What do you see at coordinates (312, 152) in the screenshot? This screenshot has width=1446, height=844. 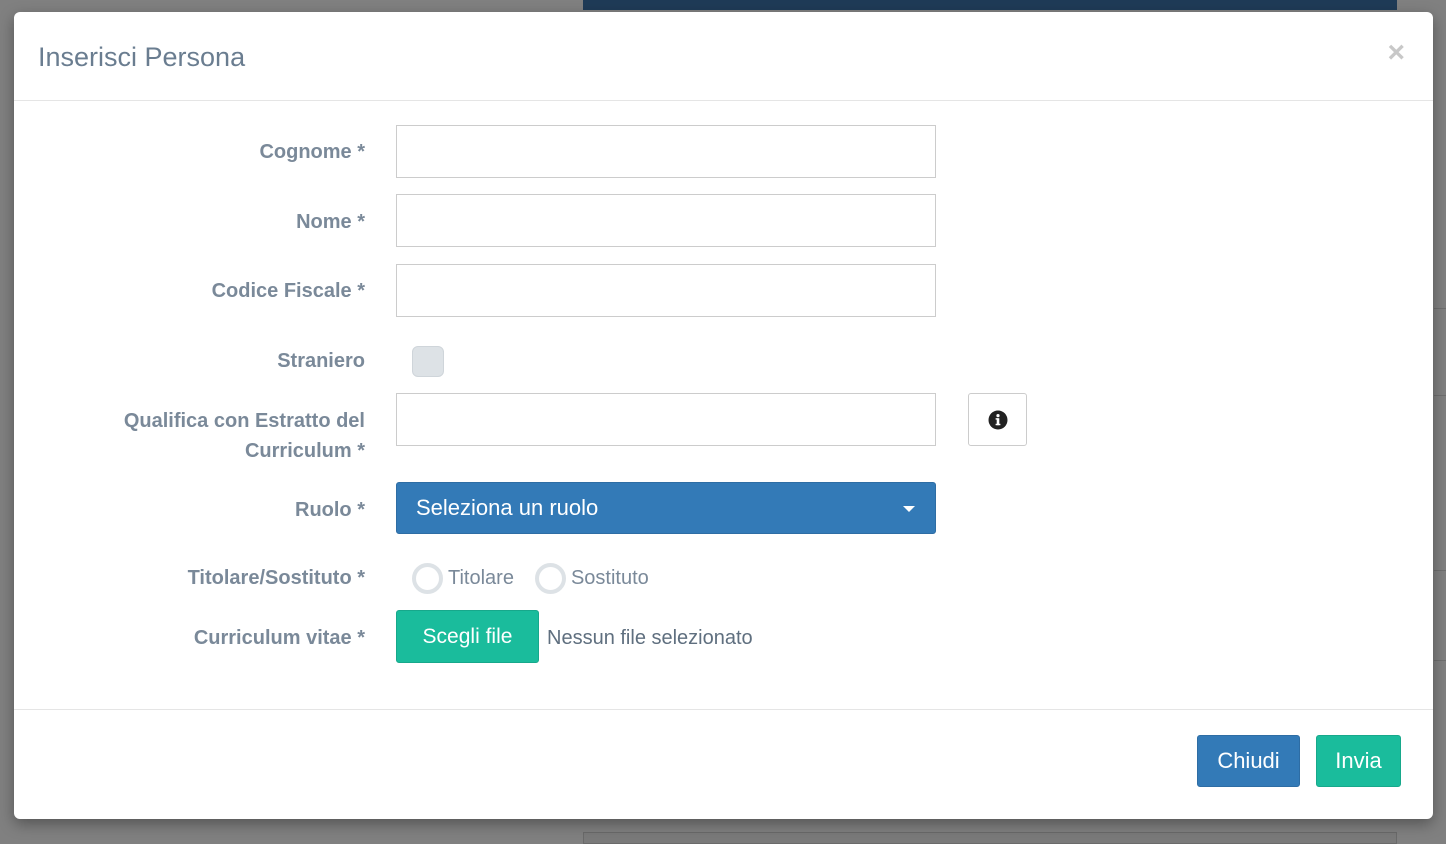 I see `cognome-label: Cognome *` at bounding box center [312, 152].